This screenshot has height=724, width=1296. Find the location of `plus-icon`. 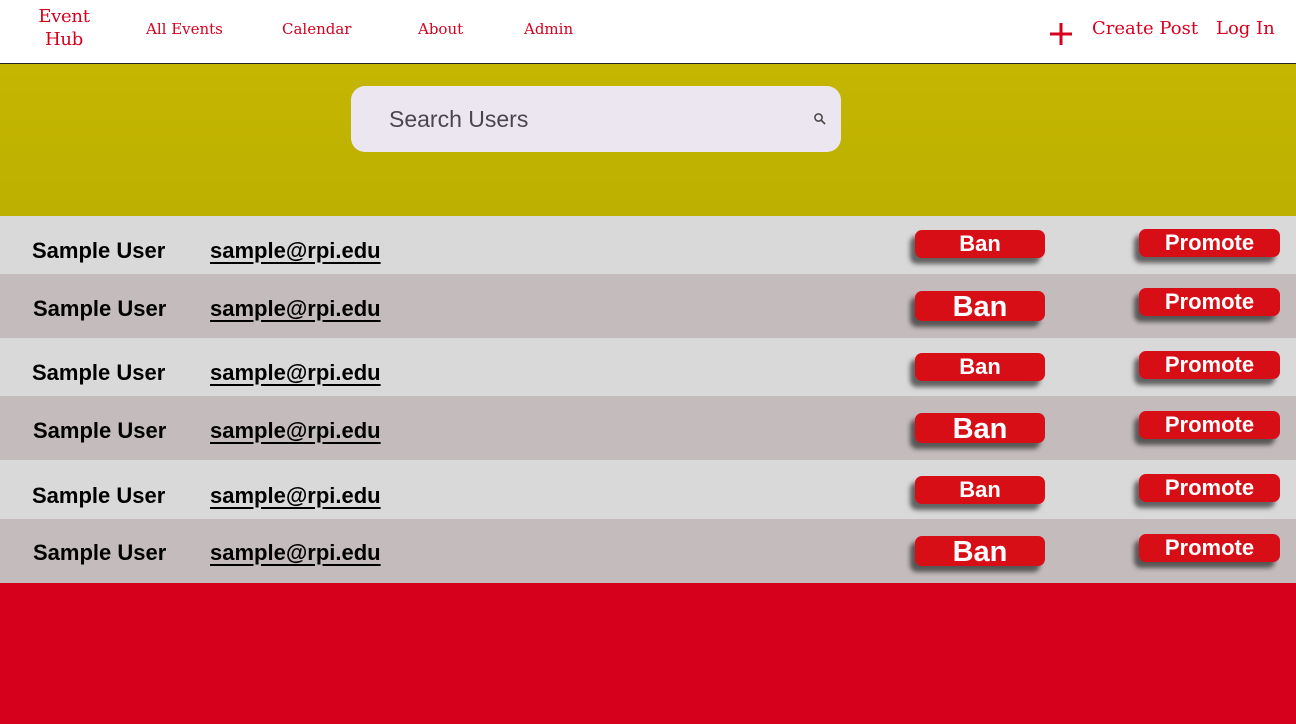

plus-icon is located at coordinates (1061, 34).